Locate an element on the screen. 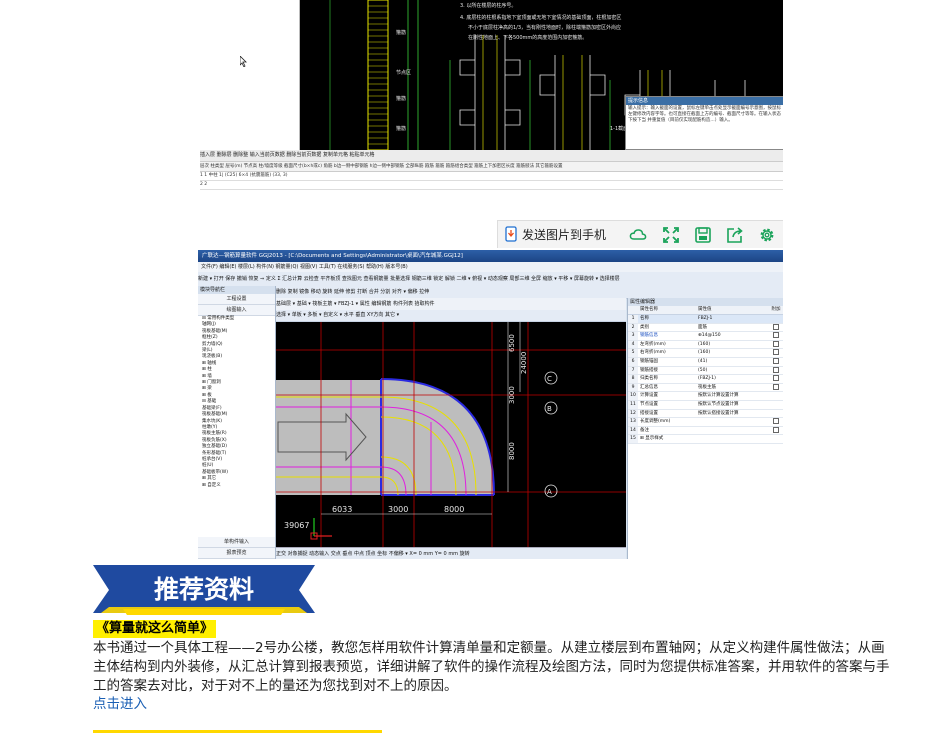 Image resolution: width=948 pixels, height=733 pixels. svg-text: 箍筋 is located at coordinates (401, 128).